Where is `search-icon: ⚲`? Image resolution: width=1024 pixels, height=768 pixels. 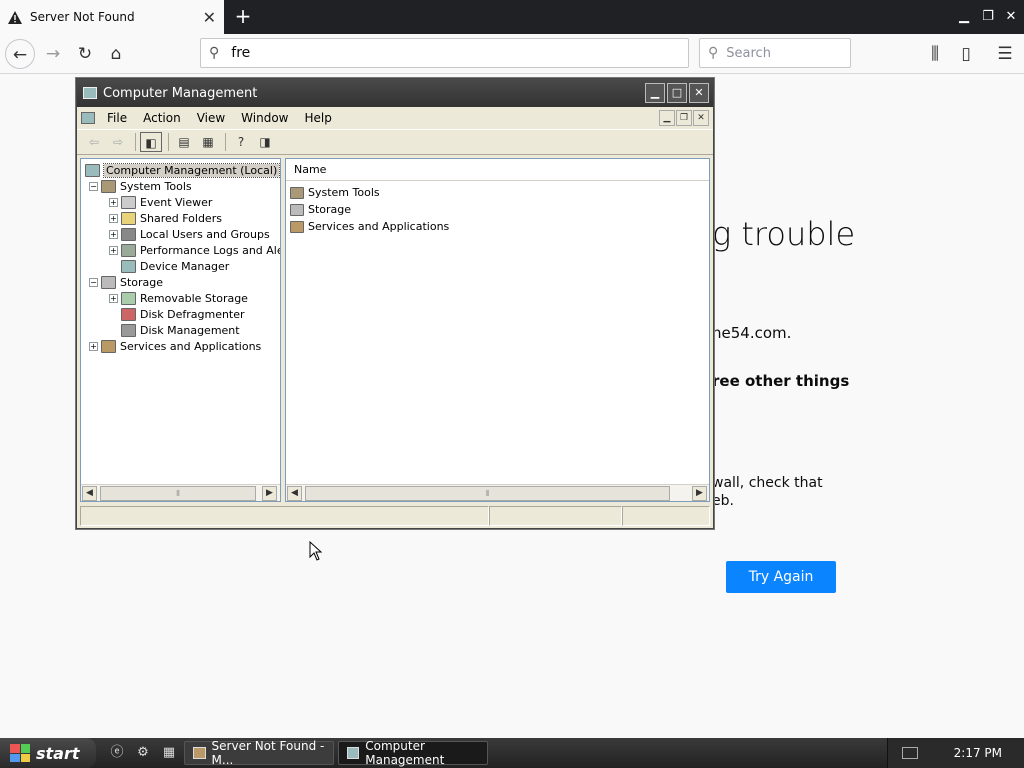 search-icon: ⚲ is located at coordinates (713, 53).